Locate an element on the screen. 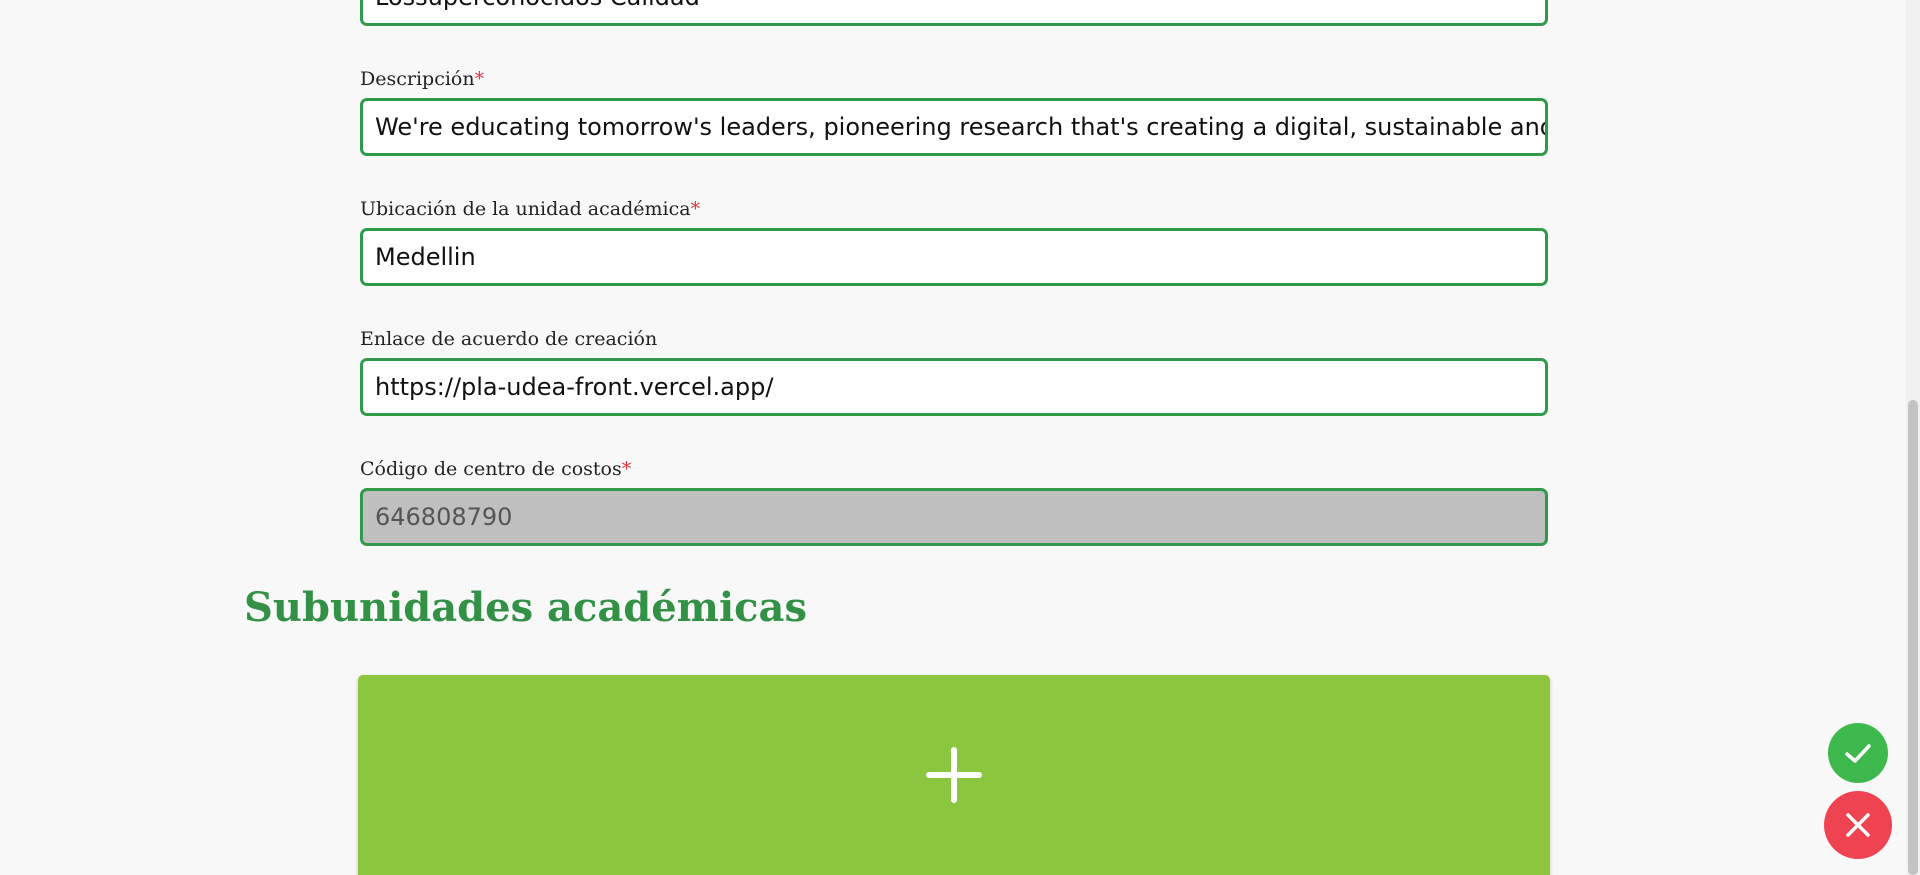  enlace-label: Enlace de acuerdo de creación is located at coordinates (508, 339).